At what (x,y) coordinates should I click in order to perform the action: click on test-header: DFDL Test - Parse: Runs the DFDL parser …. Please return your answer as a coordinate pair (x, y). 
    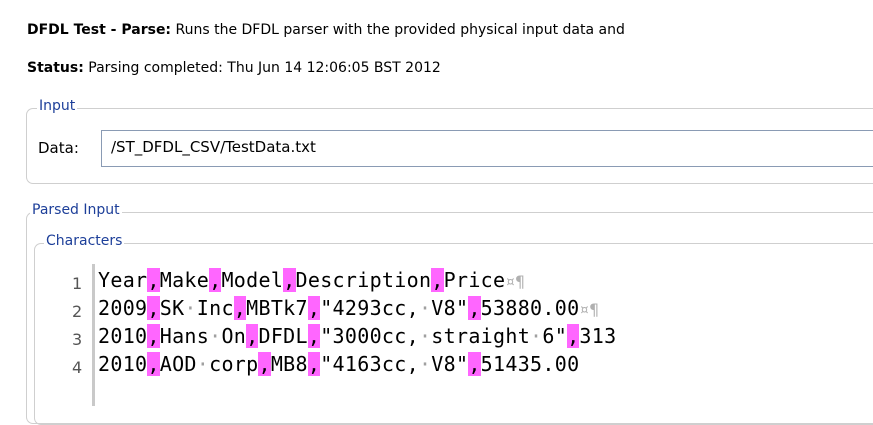
    Looking at the image, I should click on (326, 30).